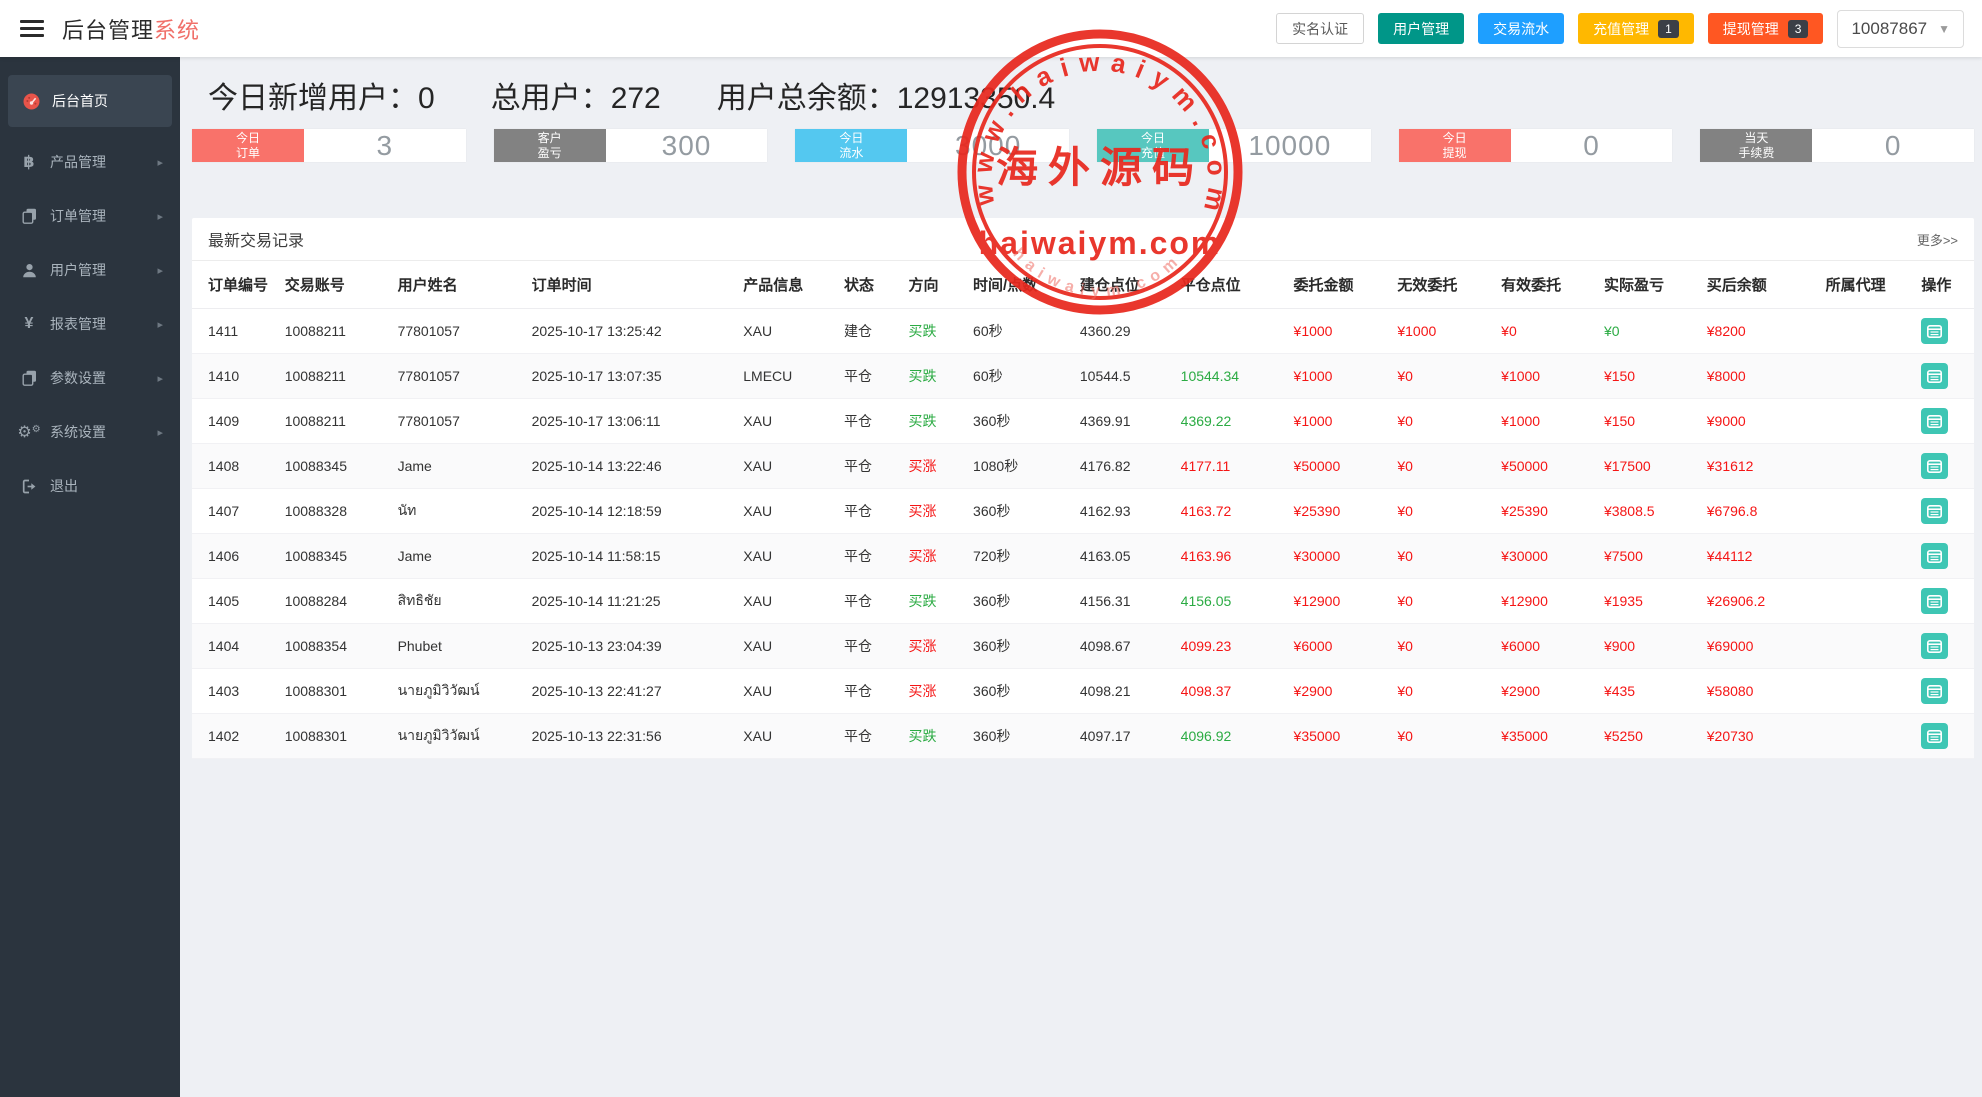 This screenshot has width=1982, height=1097. I want to click on sidebar-item-bitcoin: ฿ 产品管理 ▸, so click(90, 162).